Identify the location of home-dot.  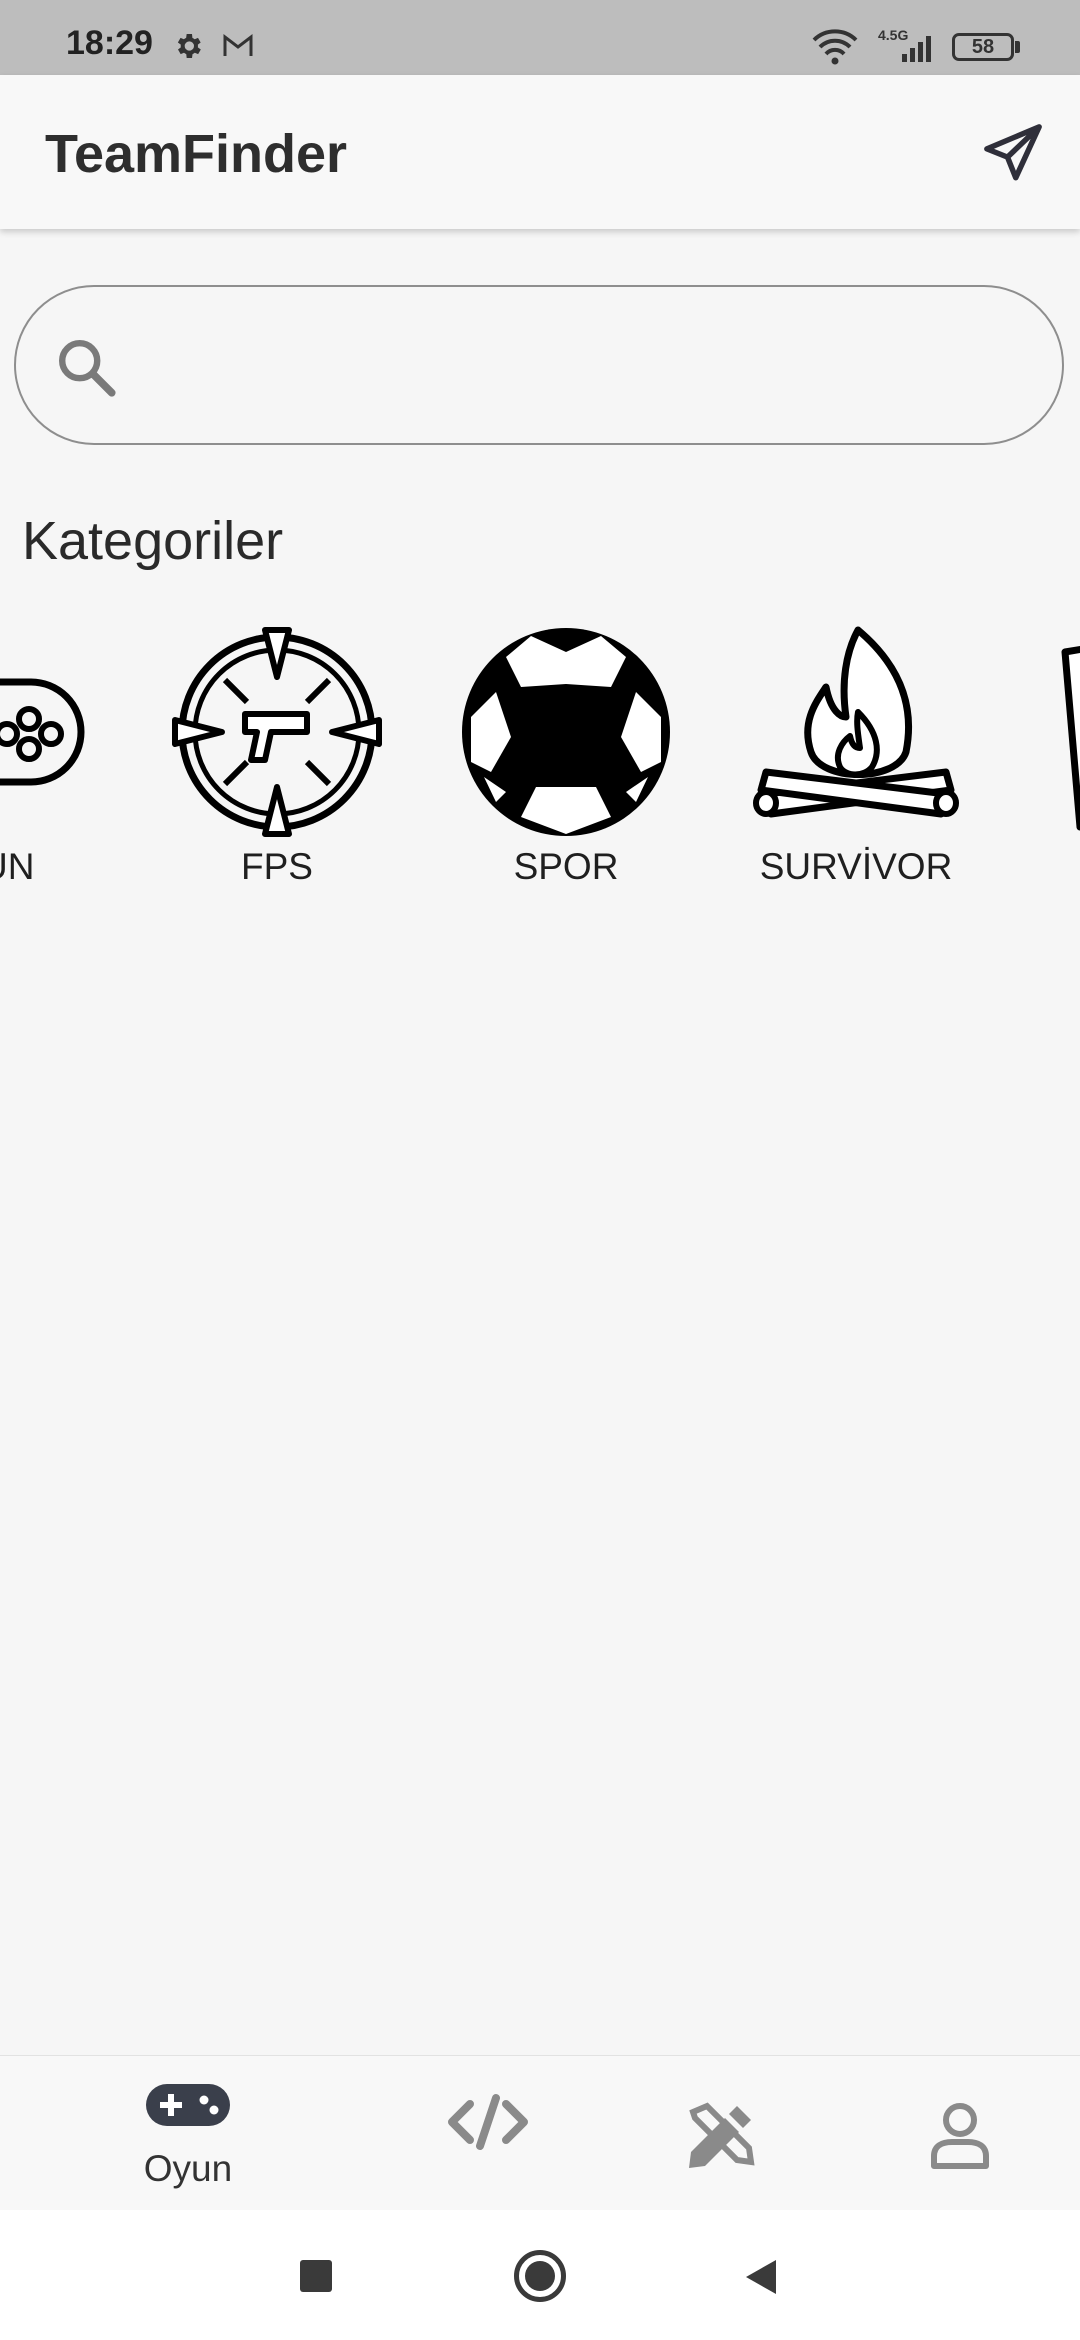
(540, 2276).